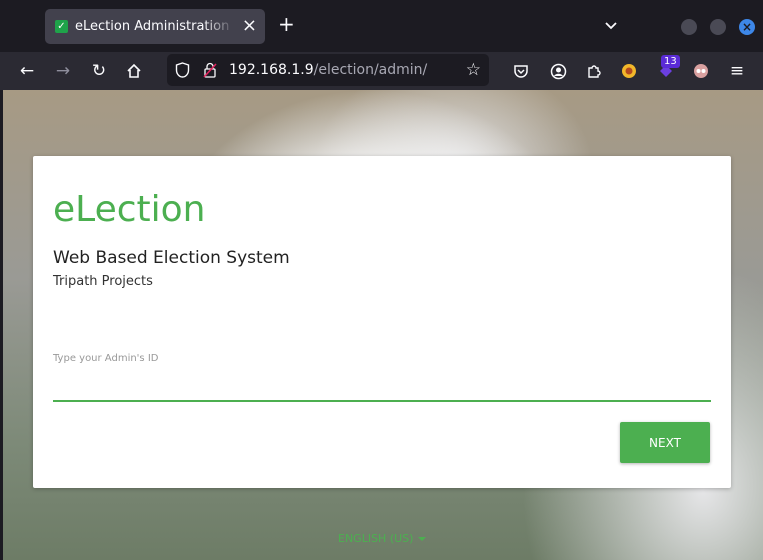 The height and width of the screenshot is (560, 763). Describe the element at coordinates (670, 61) in the screenshot. I see `extension-badge-count: 13` at that location.